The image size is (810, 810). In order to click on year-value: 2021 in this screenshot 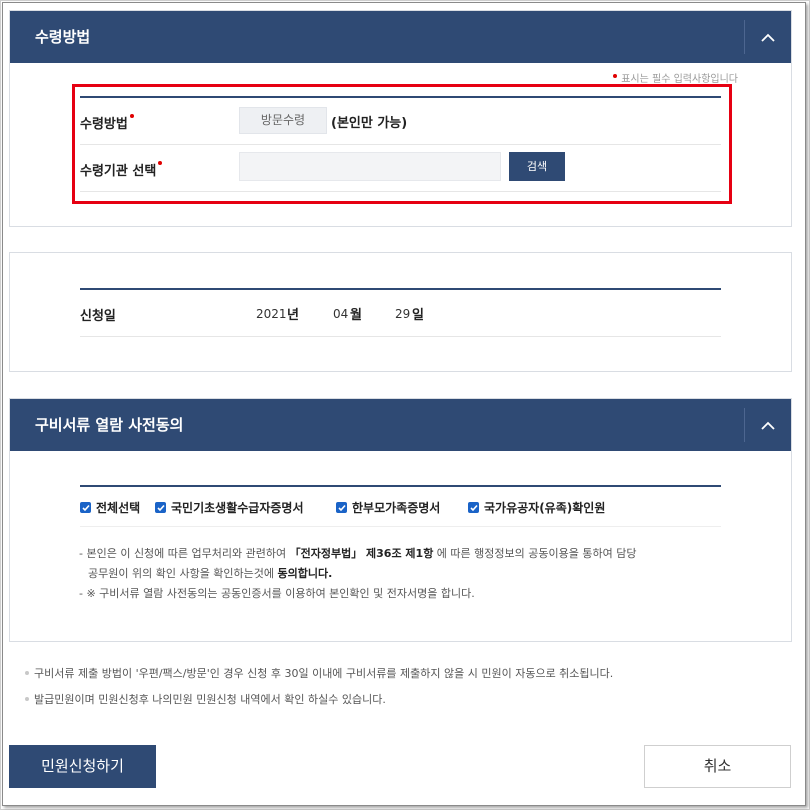, I will do `click(271, 314)`.